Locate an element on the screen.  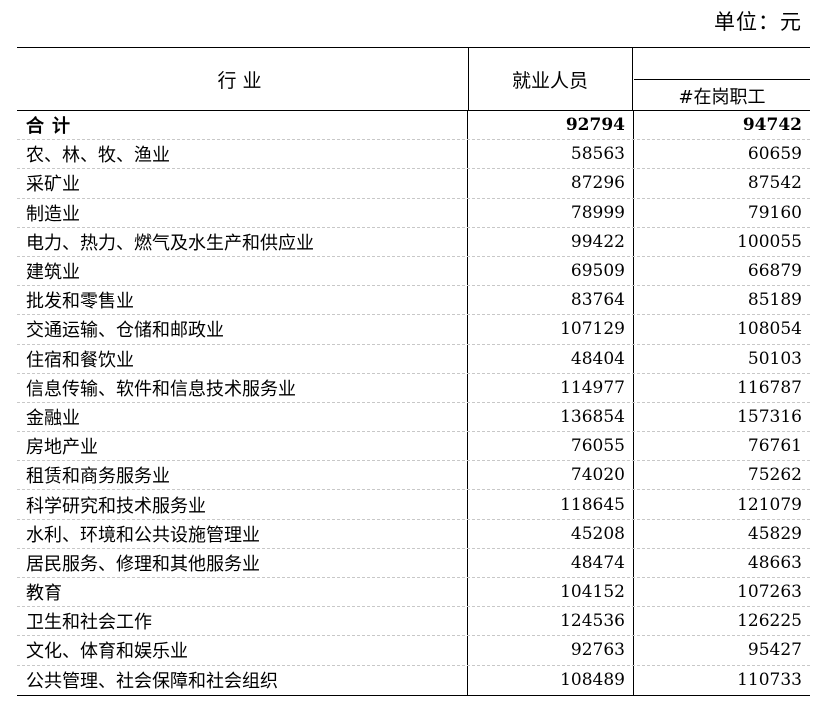
row-name: 科学研究和技术服务业 is located at coordinates (242, 504).